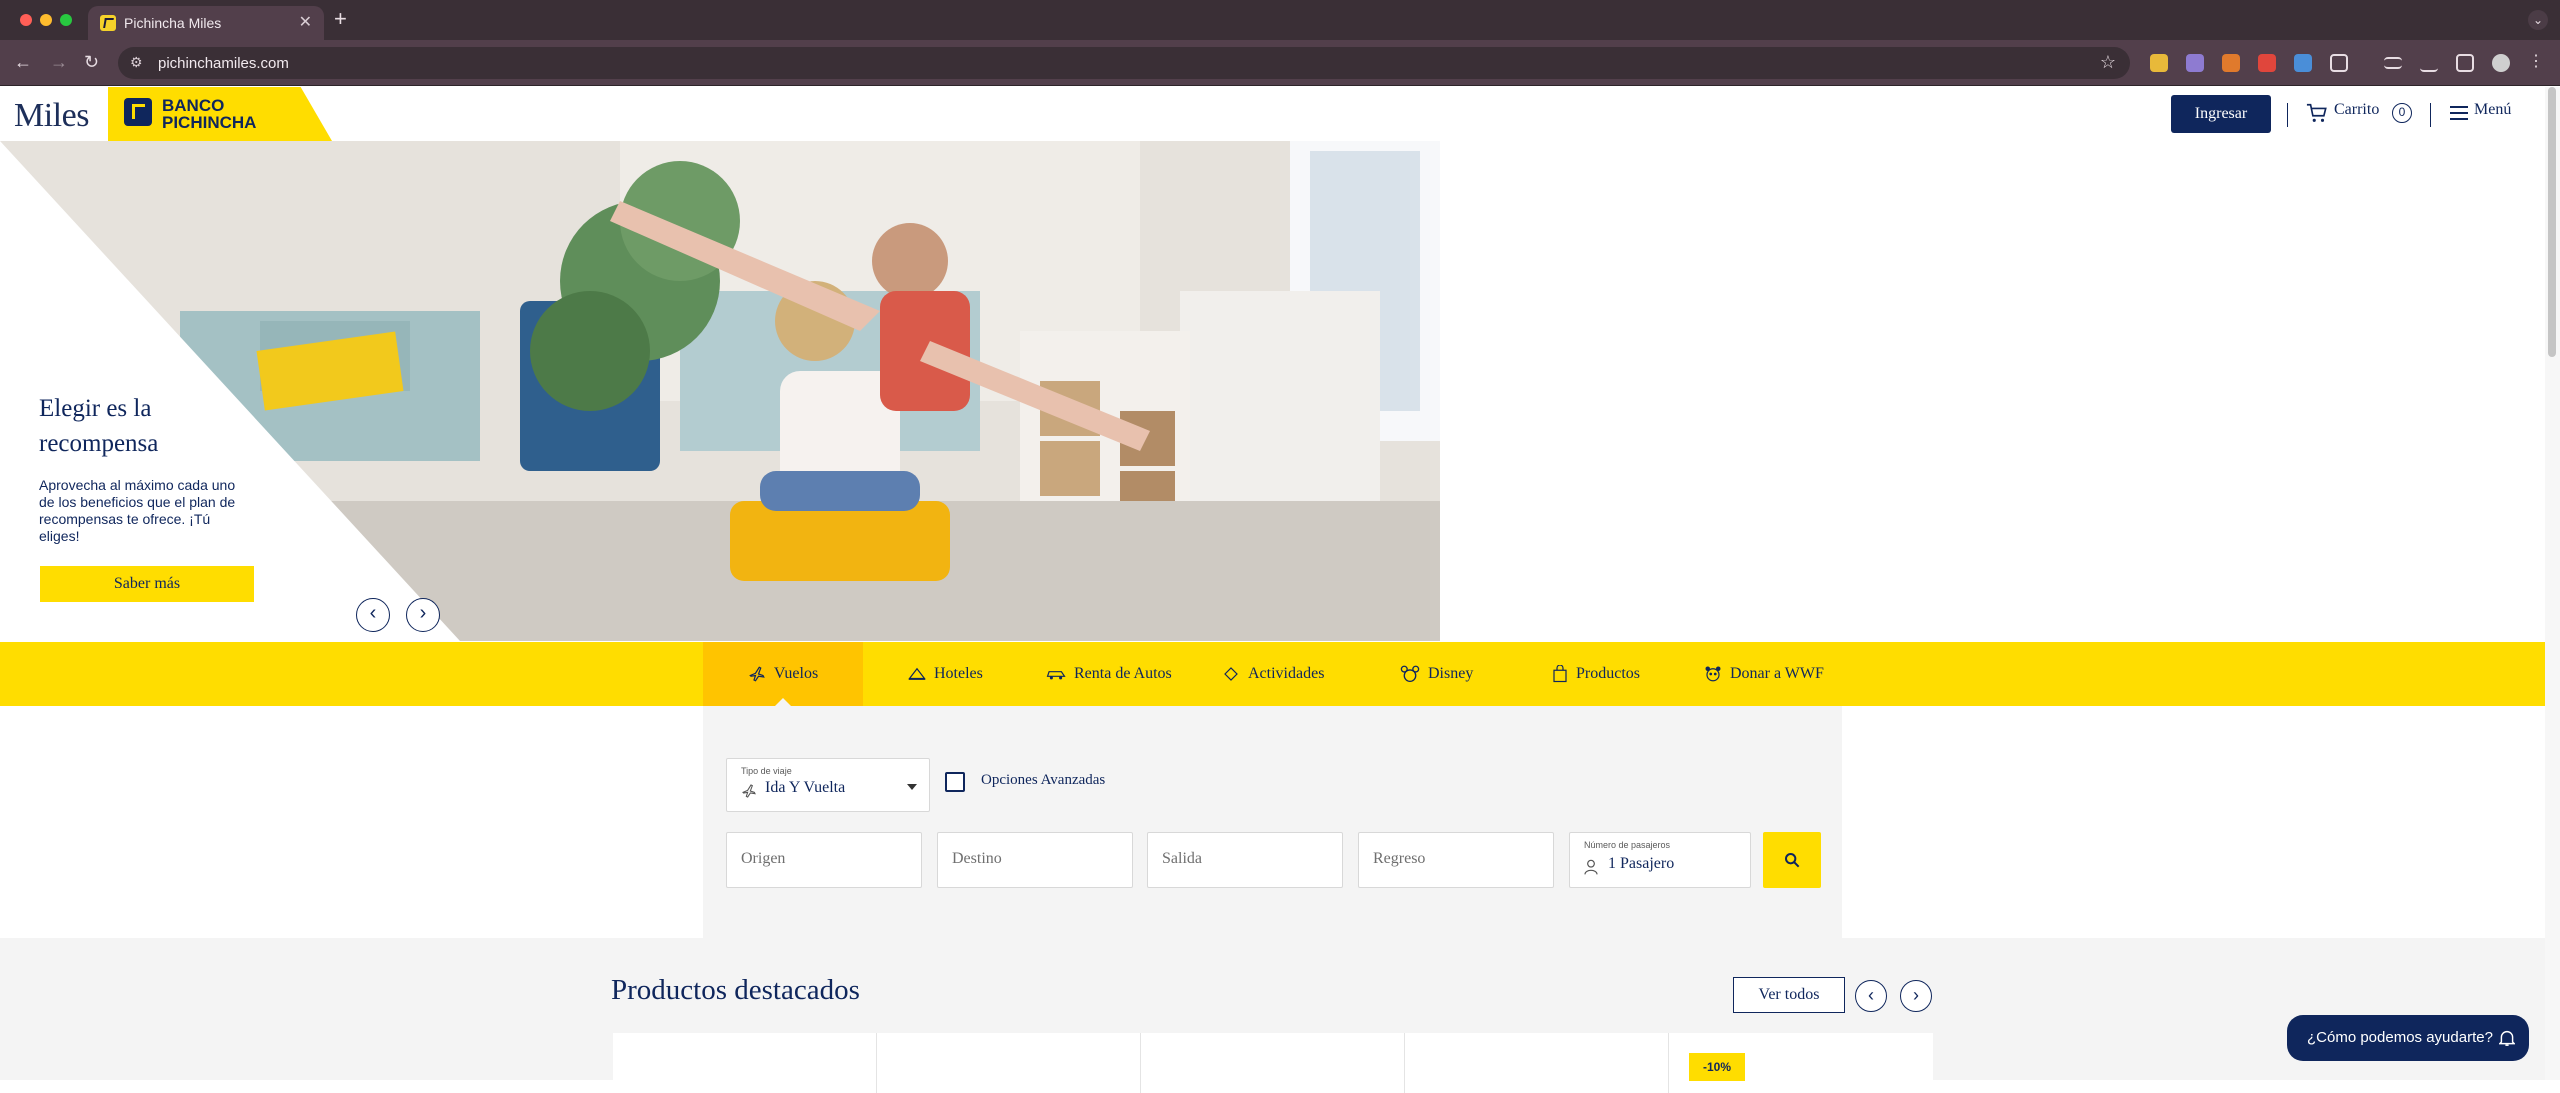  Describe the element at coordinates (2356, 110) in the screenshot. I see `cart-label: Carrito` at that location.